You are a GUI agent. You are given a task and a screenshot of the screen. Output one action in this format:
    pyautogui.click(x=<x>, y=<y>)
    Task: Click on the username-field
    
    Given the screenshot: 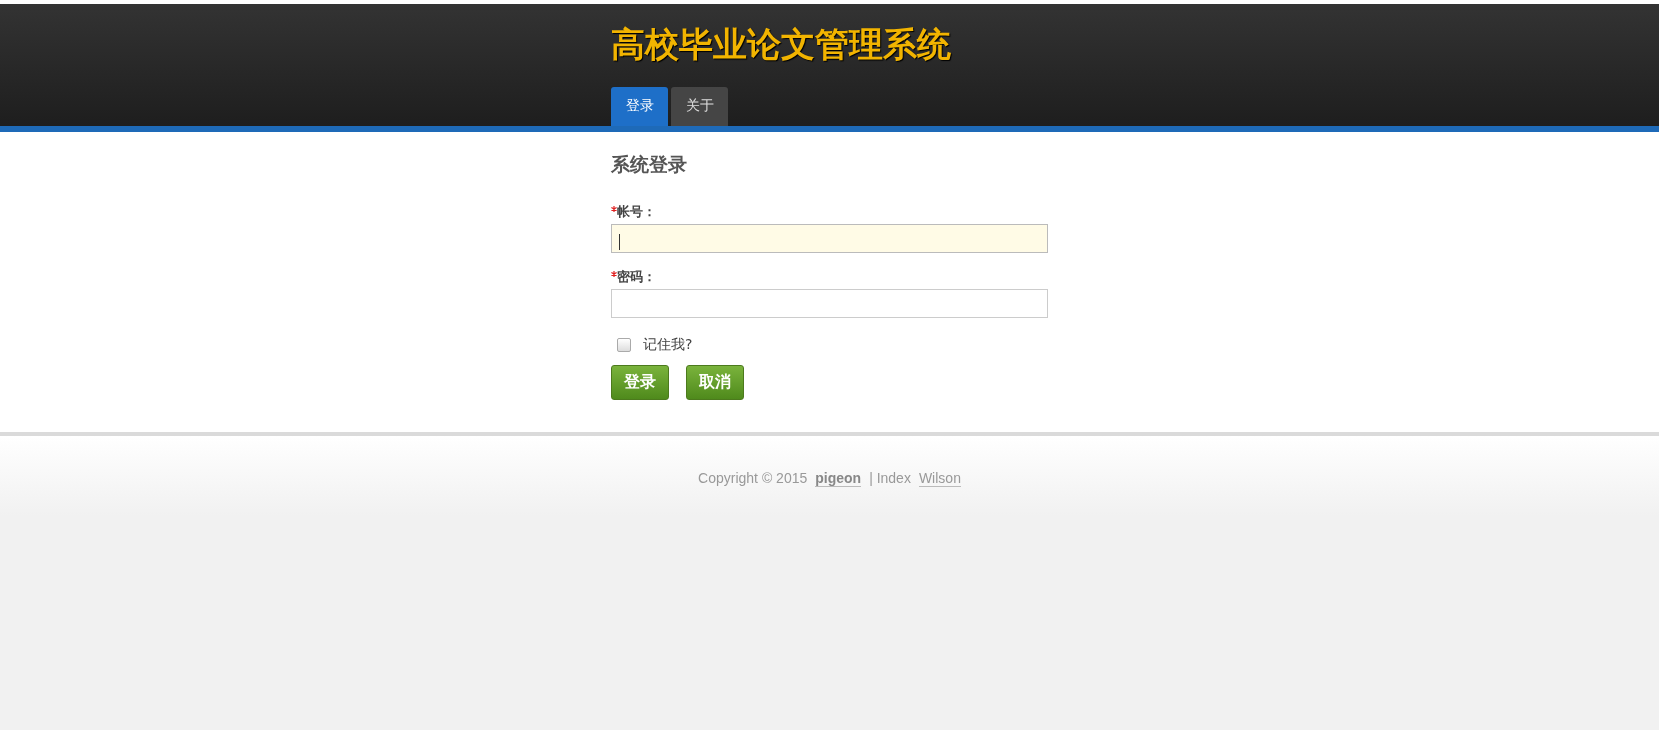 What is the action you would take?
    pyautogui.click(x=829, y=238)
    